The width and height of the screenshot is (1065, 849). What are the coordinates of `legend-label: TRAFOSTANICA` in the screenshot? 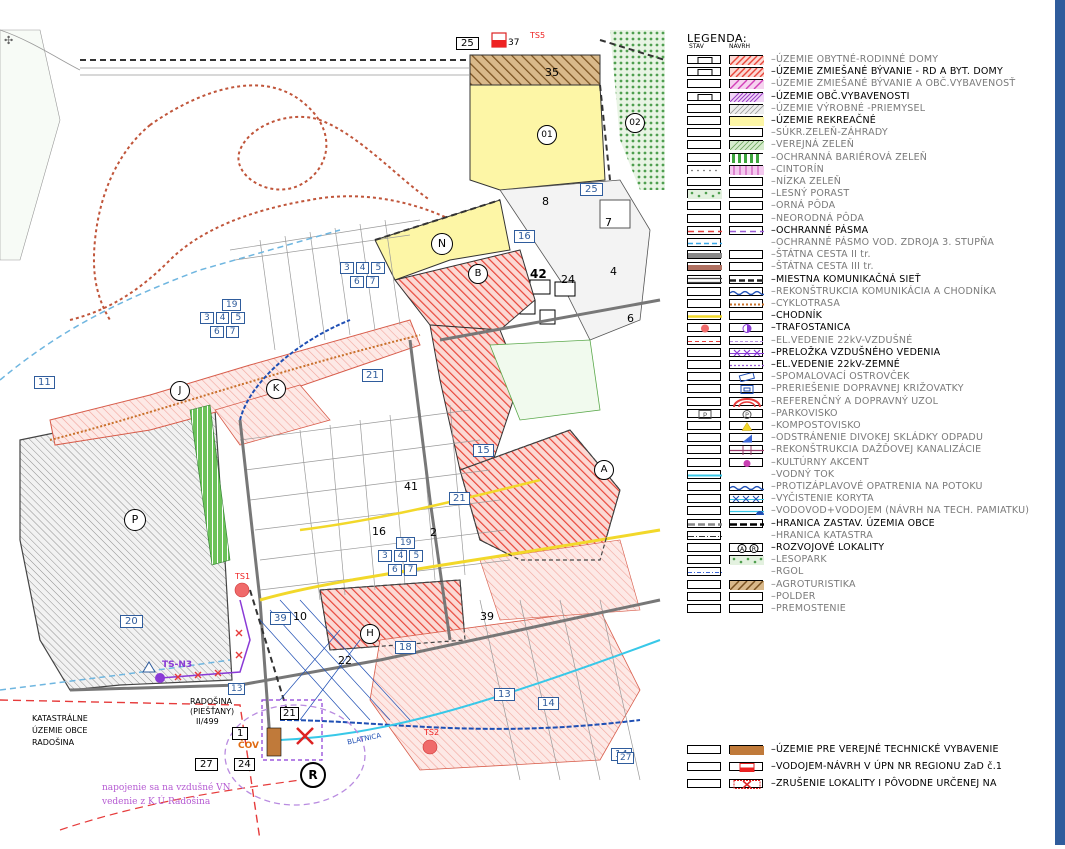 It's located at (810, 328).